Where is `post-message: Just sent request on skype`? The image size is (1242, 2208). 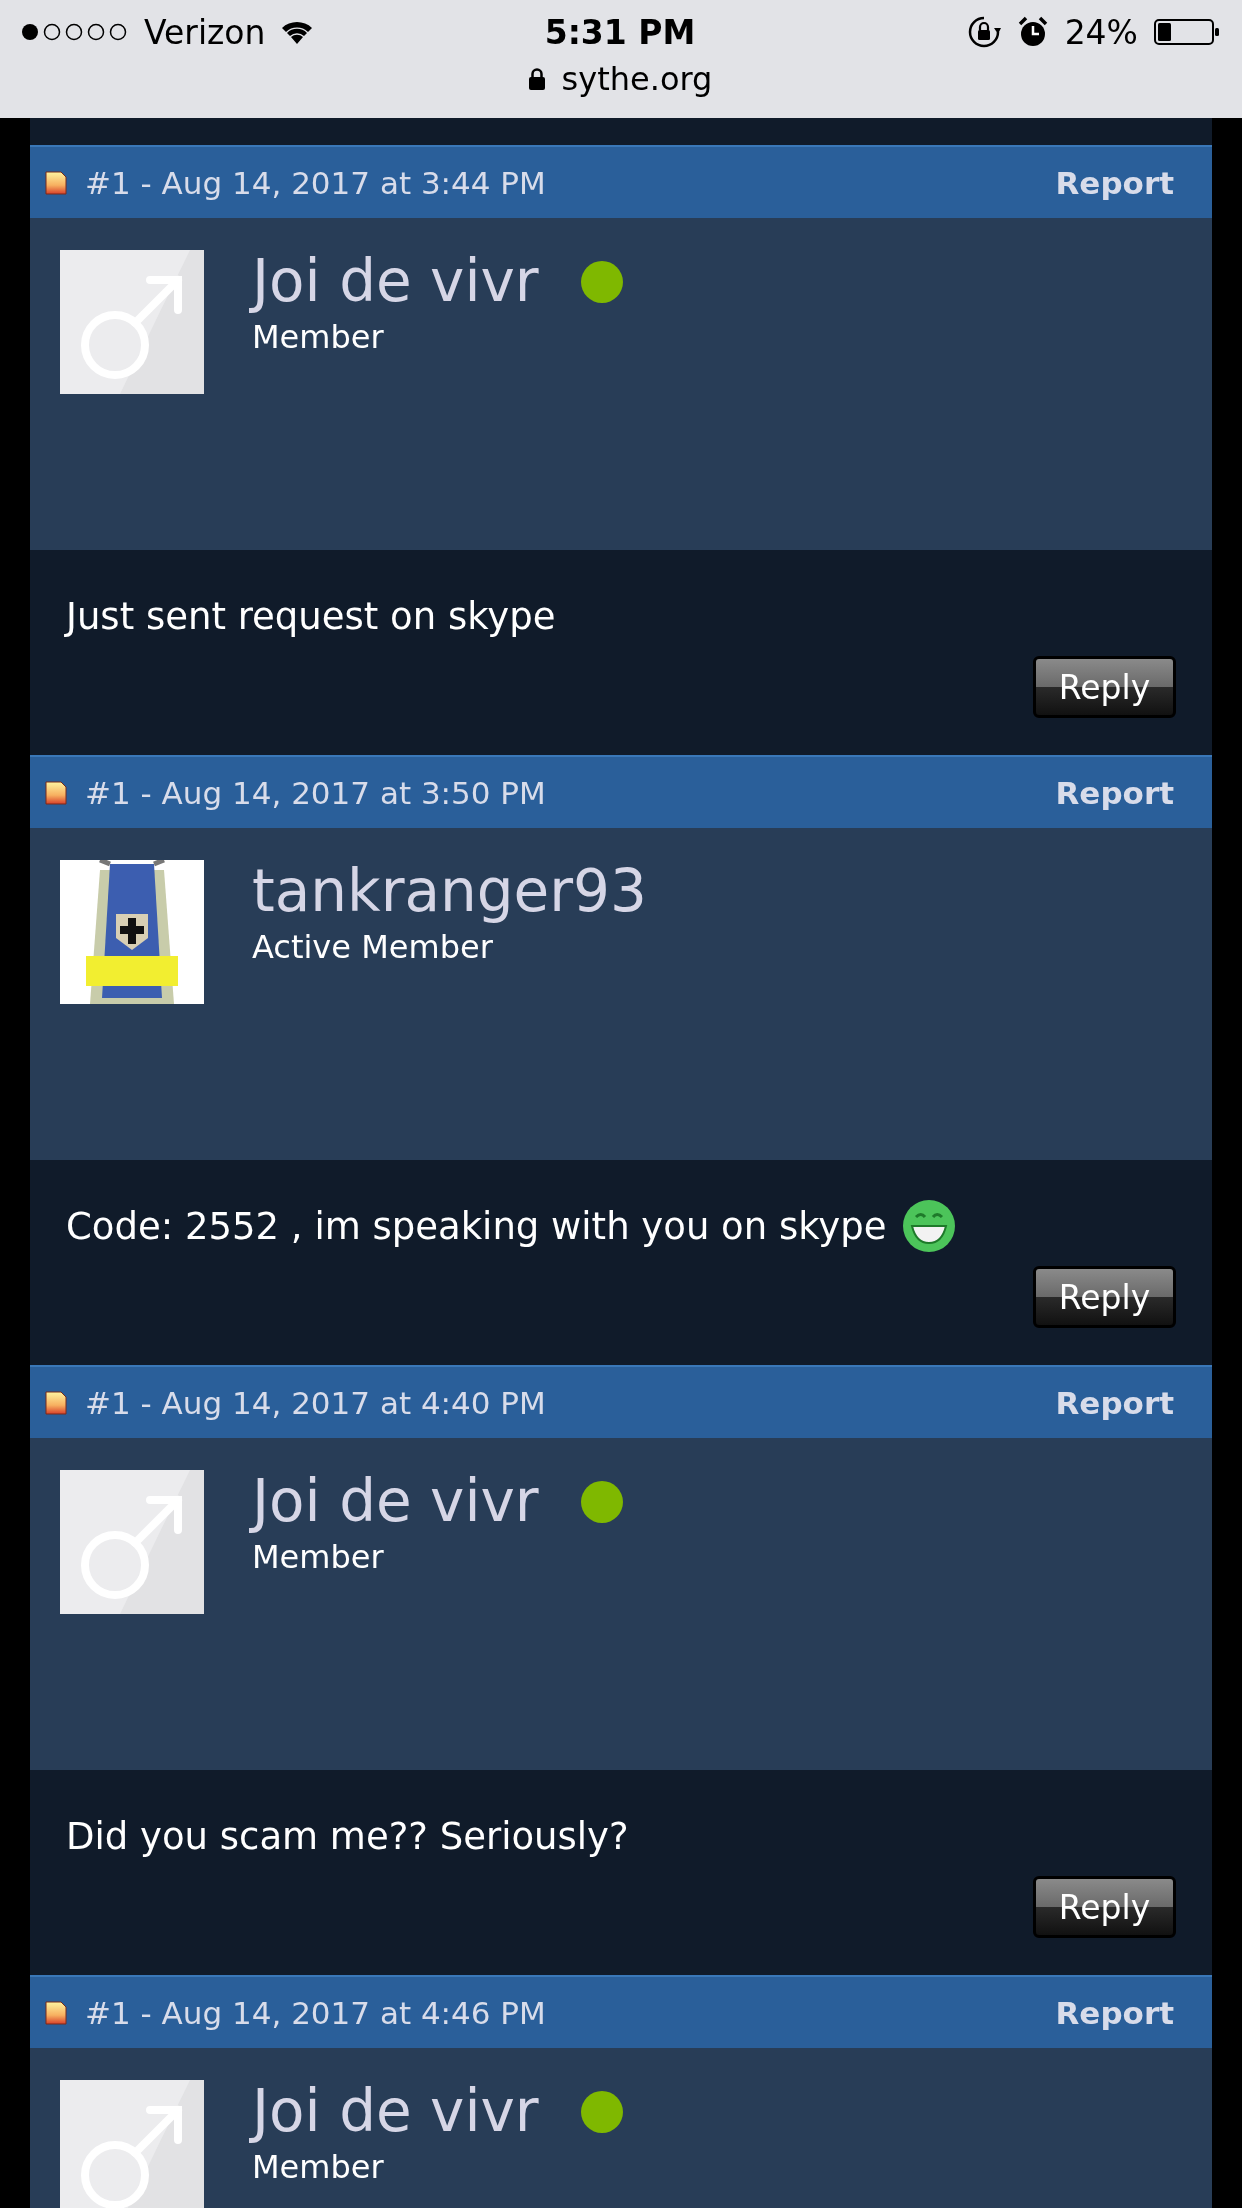 post-message: Just sent request on skype is located at coordinates (311, 616).